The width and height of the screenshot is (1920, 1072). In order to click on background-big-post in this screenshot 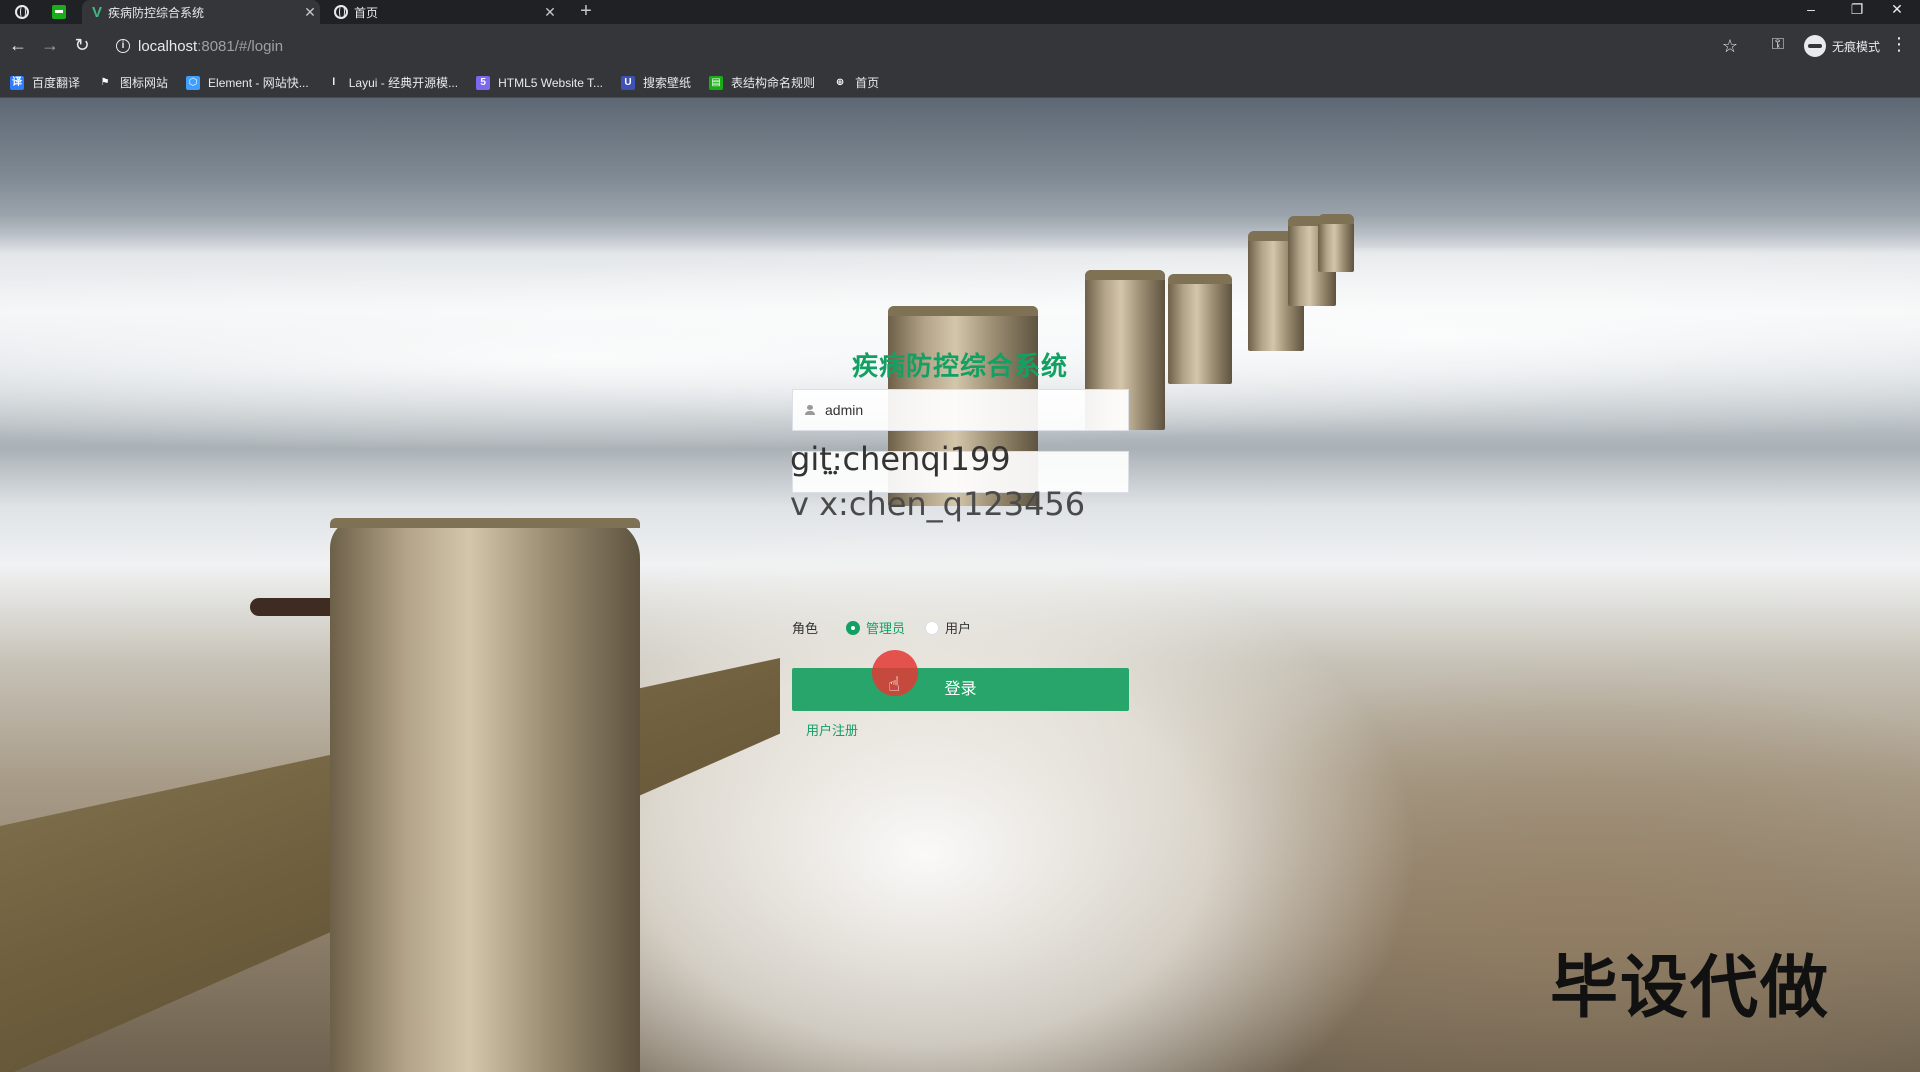, I will do `click(485, 795)`.